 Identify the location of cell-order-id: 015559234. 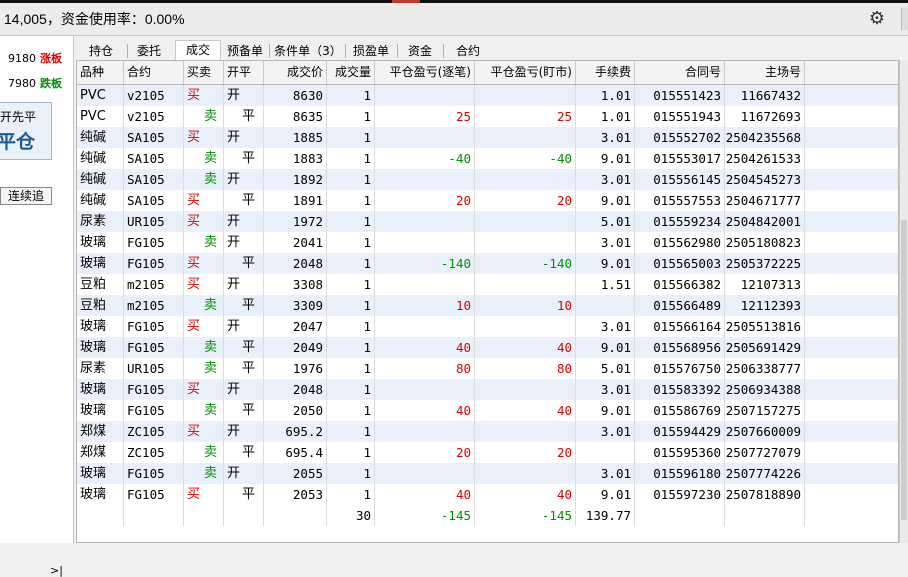
(680, 221).